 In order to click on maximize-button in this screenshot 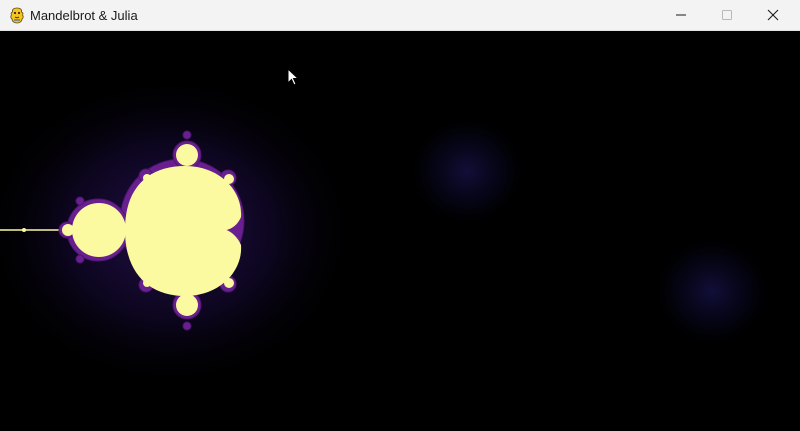, I will do `click(727, 15)`.